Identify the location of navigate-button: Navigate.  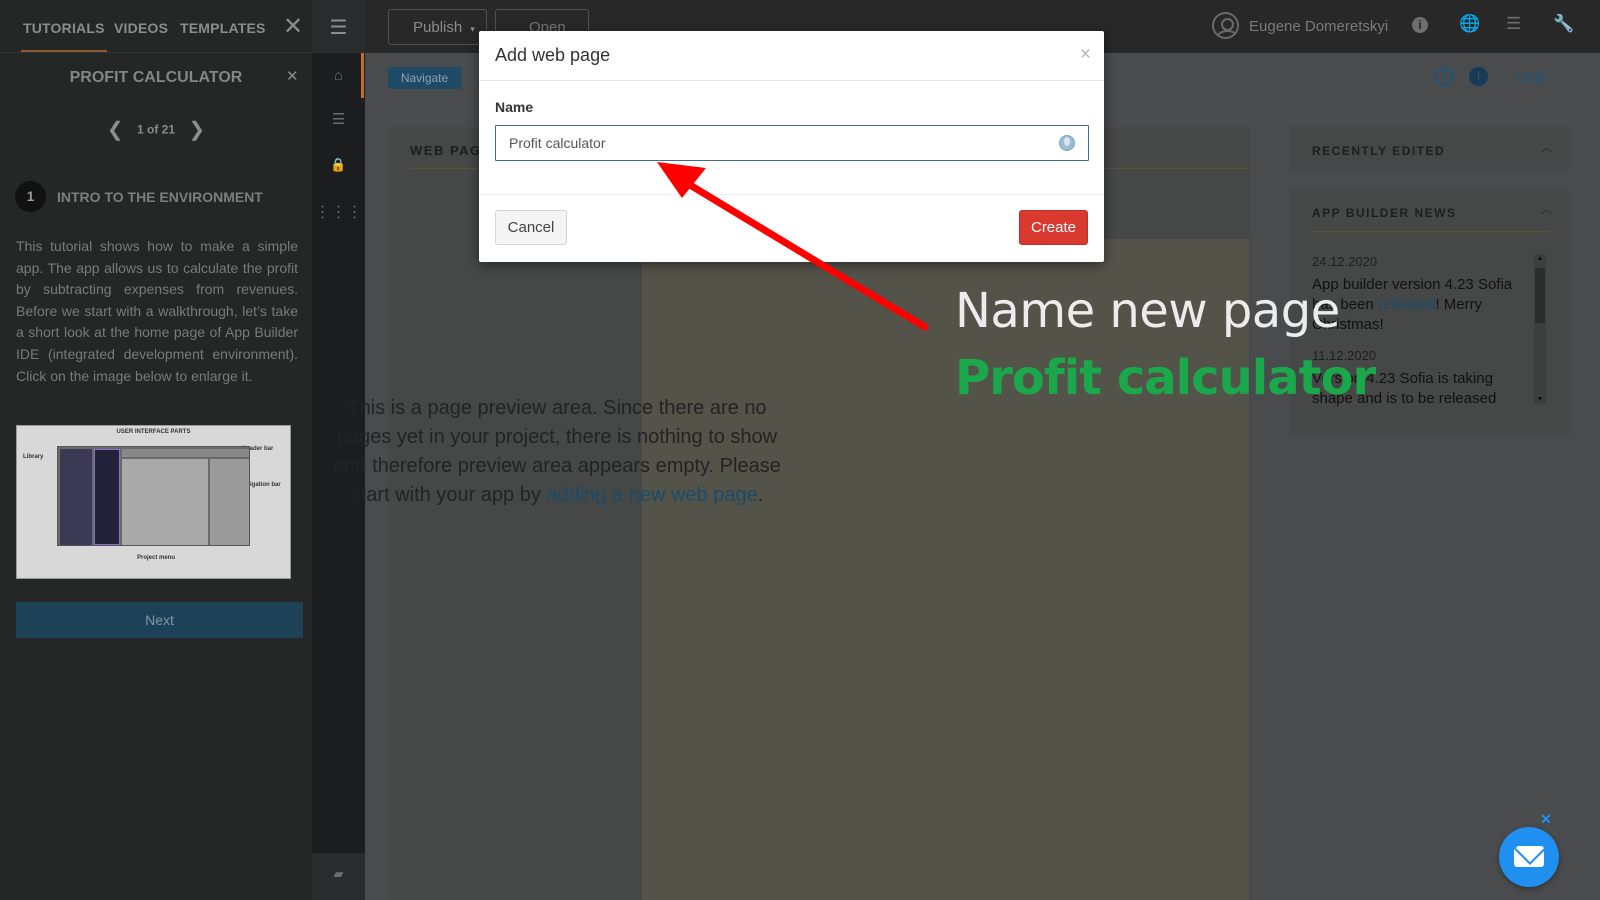
(424, 78).